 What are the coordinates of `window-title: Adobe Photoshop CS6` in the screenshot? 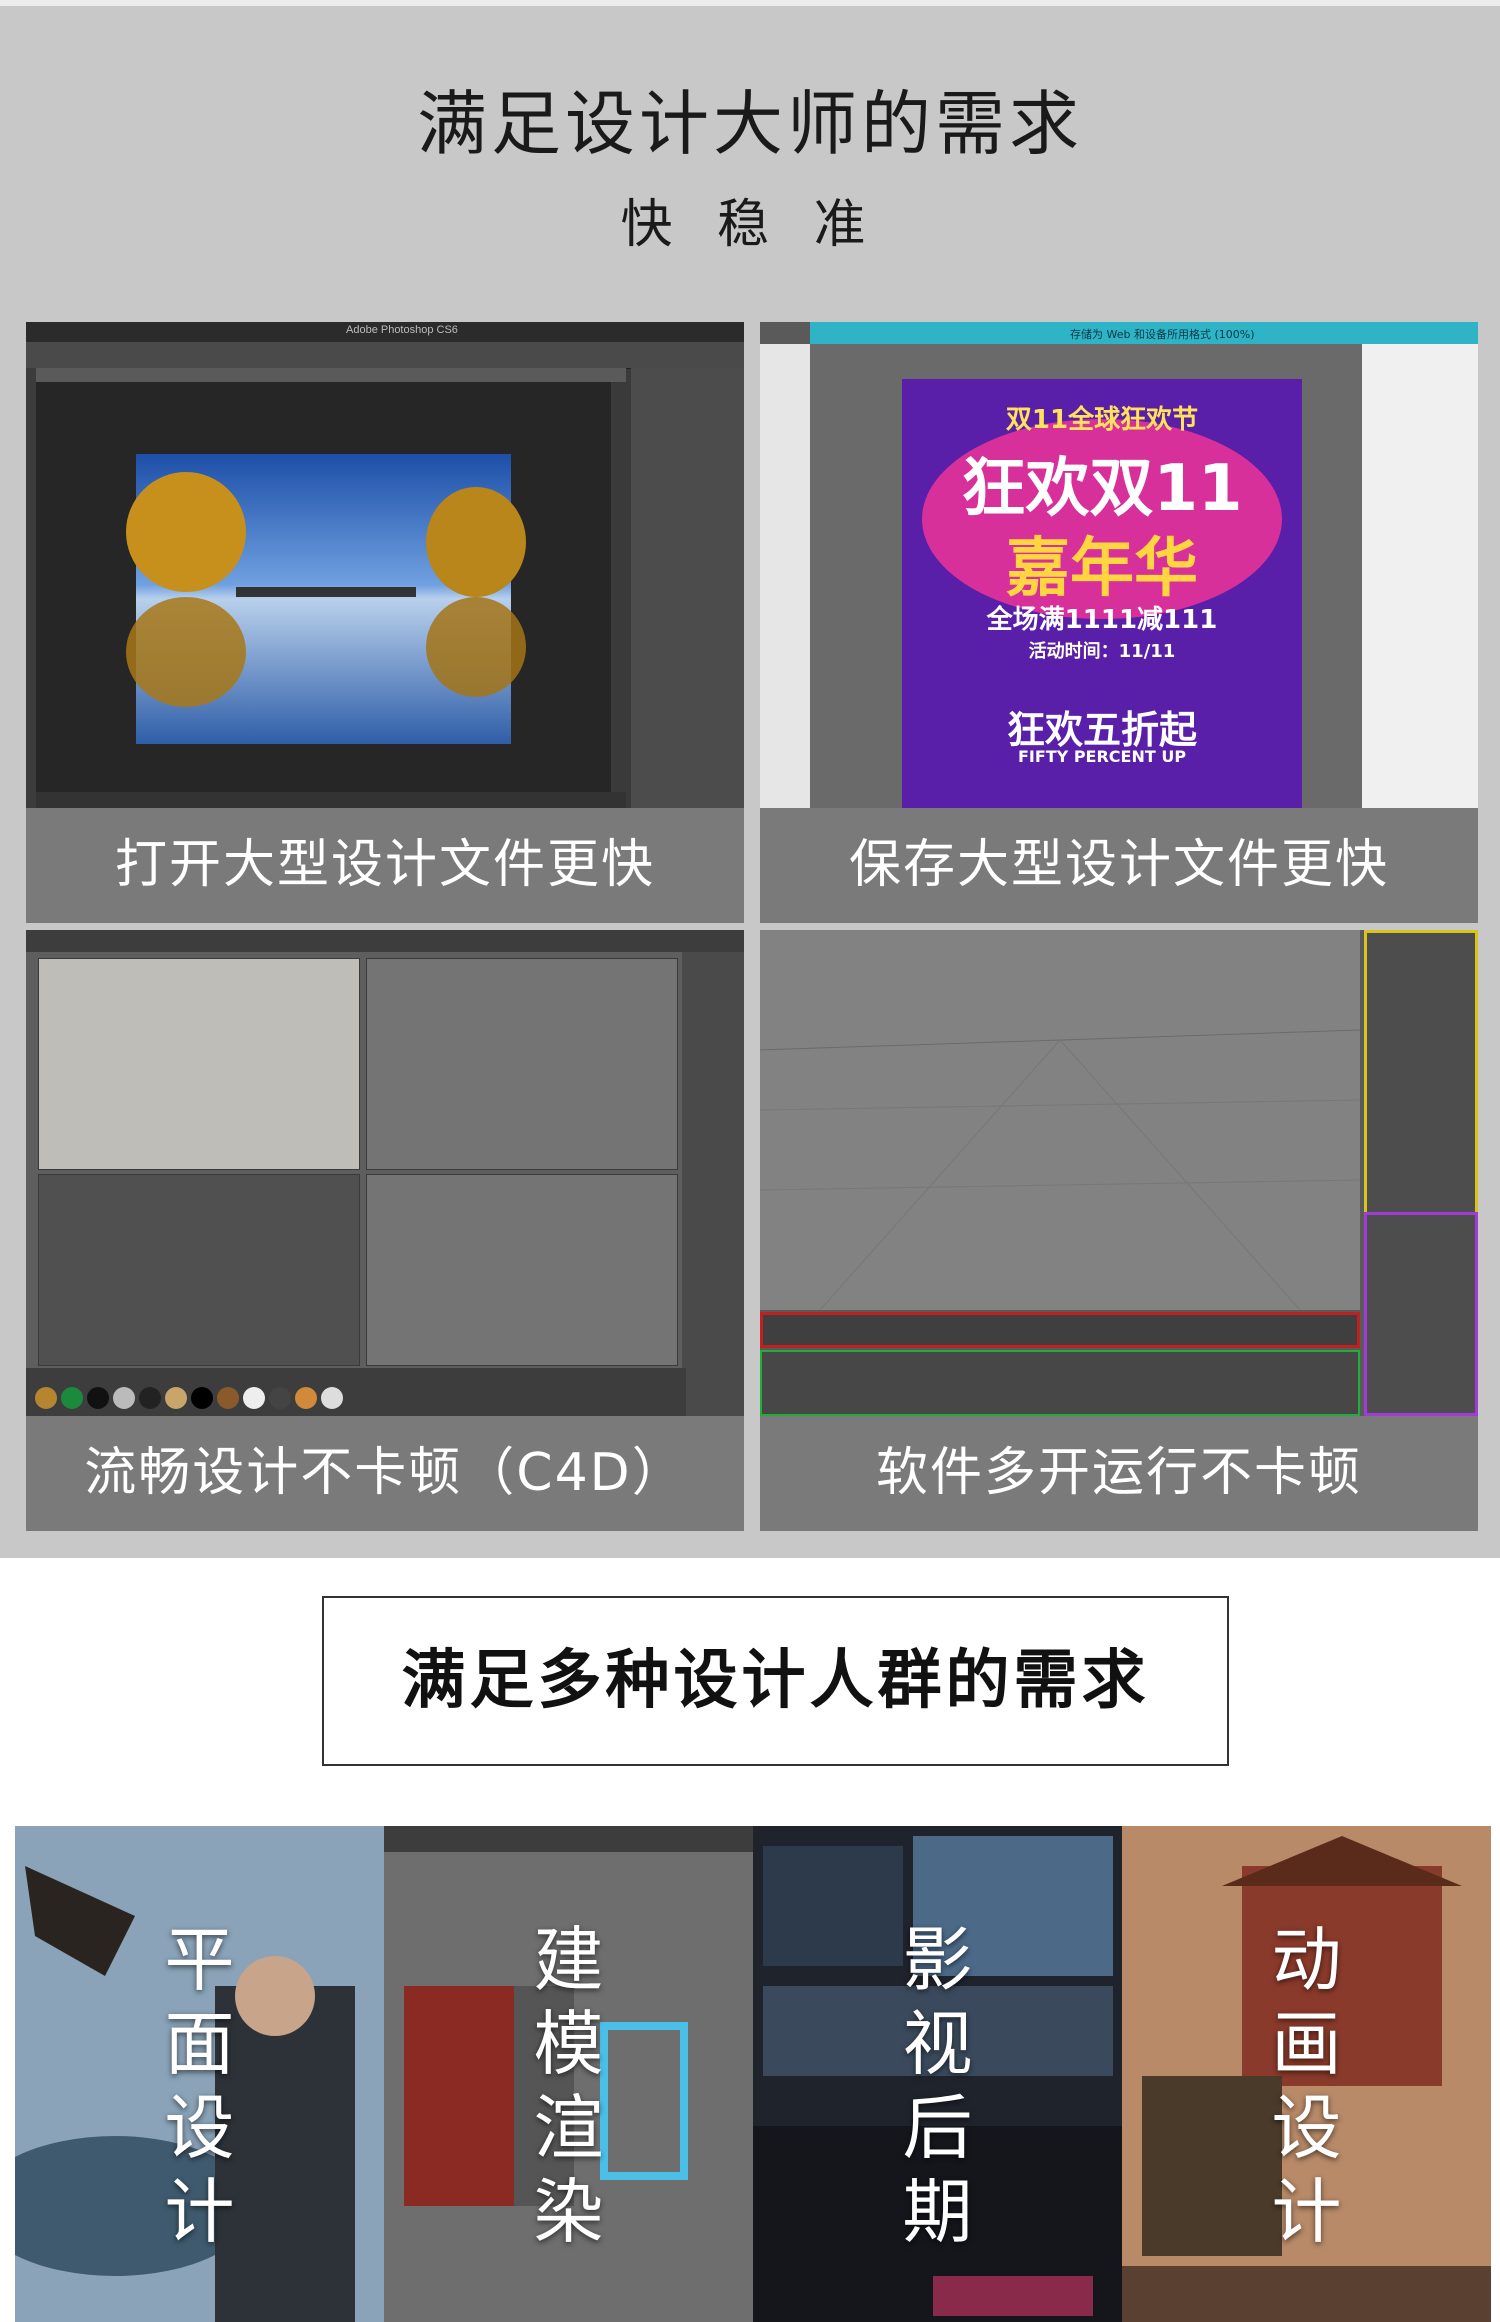 It's located at (402, 330).